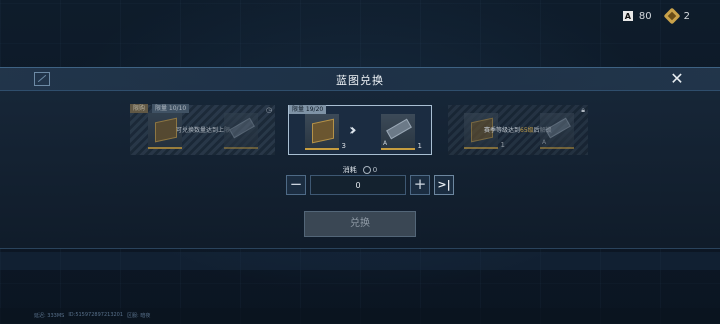 The width and height of the screenshot is (720, 324). What do you see at coordinates (360, 261) in the screenshot?
I see `bottom-glow-band` at bounding box center [360, 261].